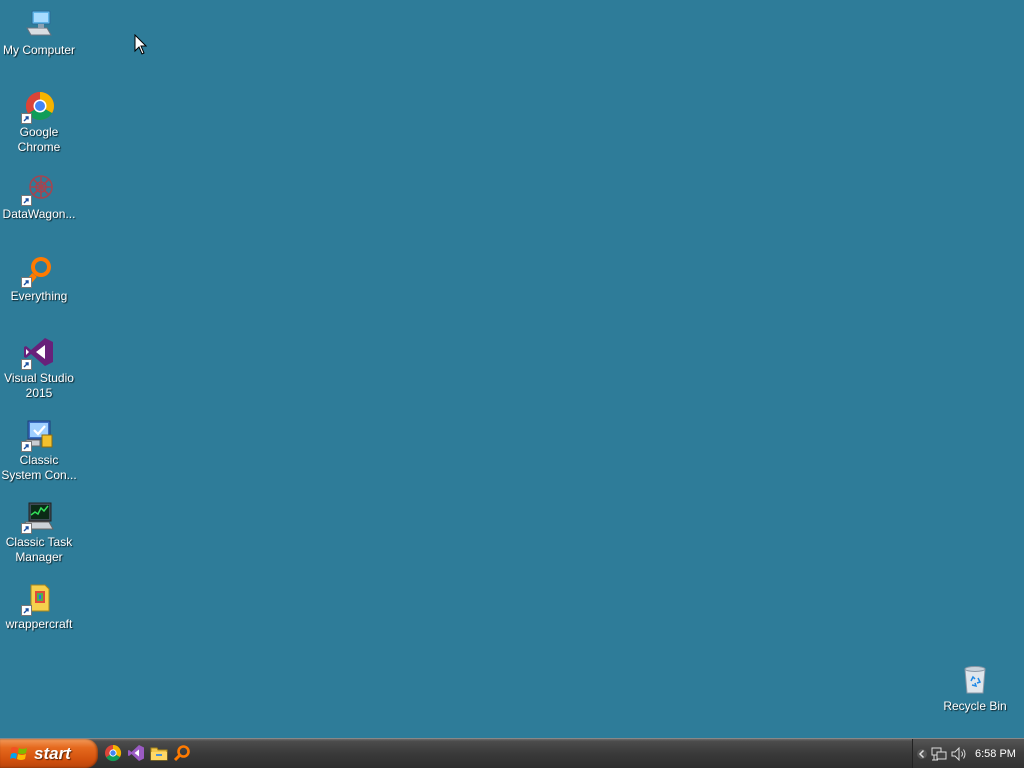 The width and height of the screenshot is (1024, 768). What do you see at coordinates (959, 753) in the screenshot?
I see `volume-icon` at bounding box center [959, 753].